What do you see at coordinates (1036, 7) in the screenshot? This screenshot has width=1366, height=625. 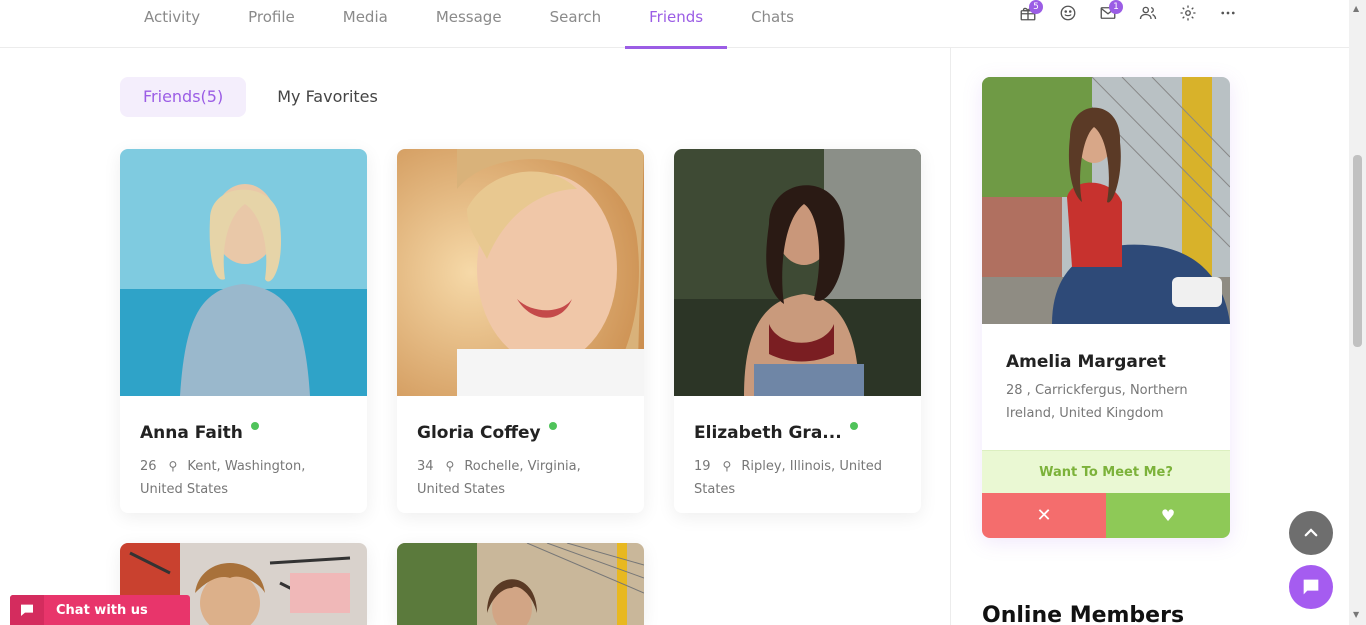 I see `gift-badge: 5` at bounding box center [1036, 7].